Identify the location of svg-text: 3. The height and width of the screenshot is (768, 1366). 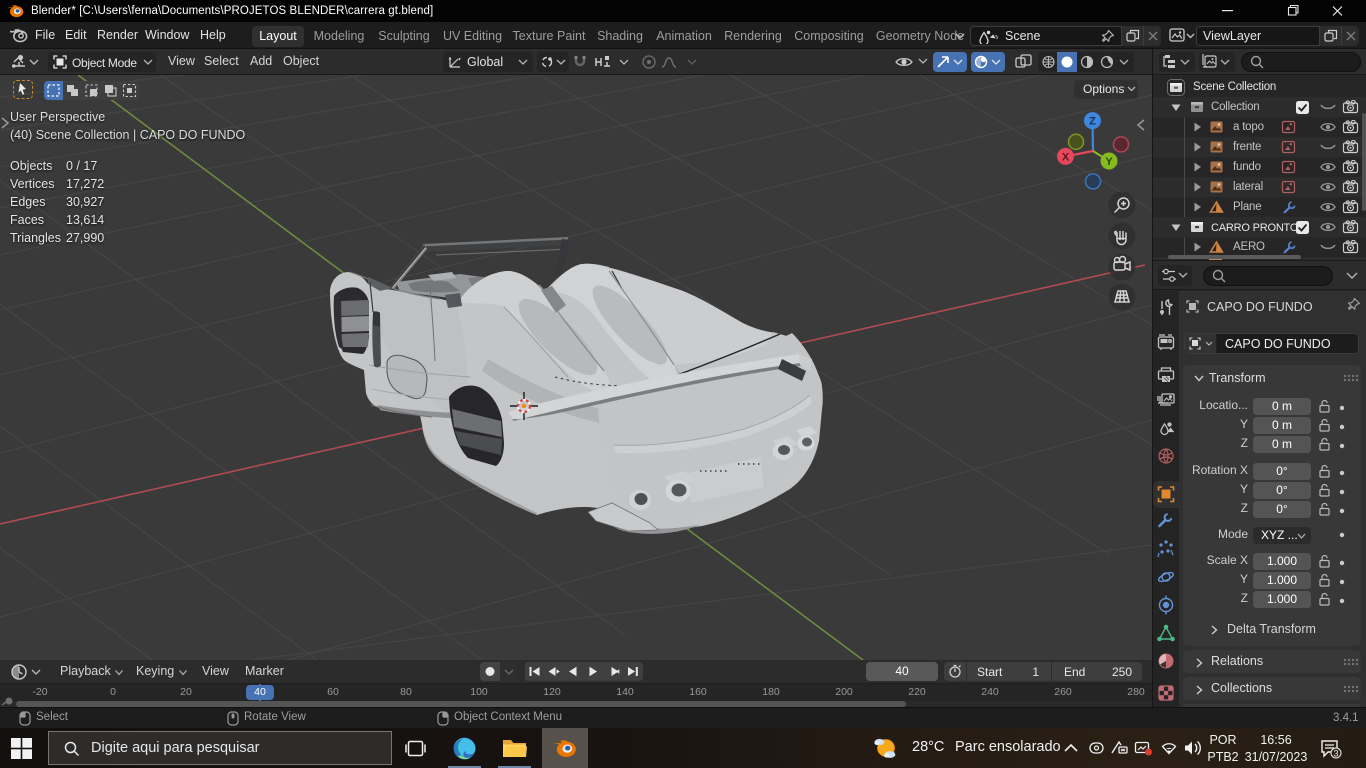
(1335, 754).